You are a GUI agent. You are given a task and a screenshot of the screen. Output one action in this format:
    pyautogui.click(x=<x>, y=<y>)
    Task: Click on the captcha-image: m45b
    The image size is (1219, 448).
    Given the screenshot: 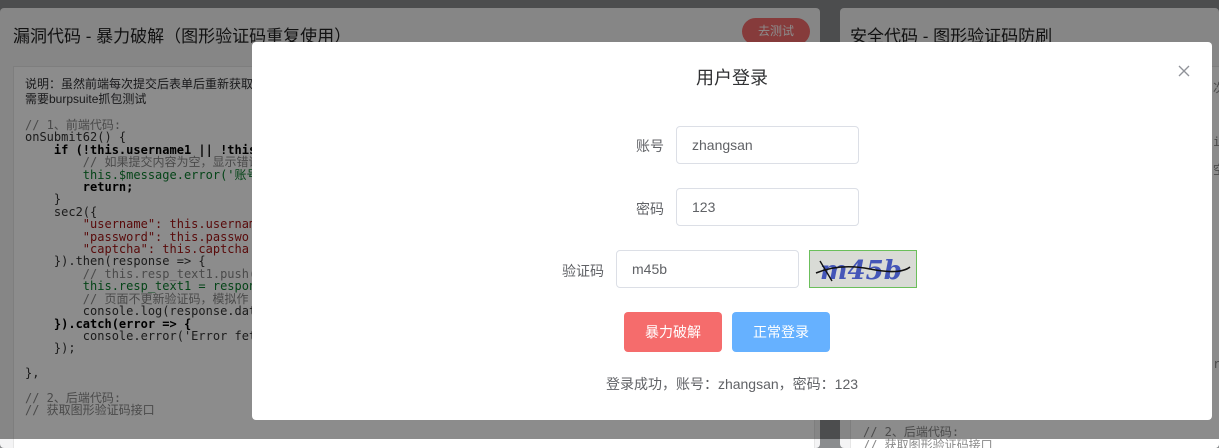 What is the action you would take?
    pyautogui.click(x=863, y=269)
    